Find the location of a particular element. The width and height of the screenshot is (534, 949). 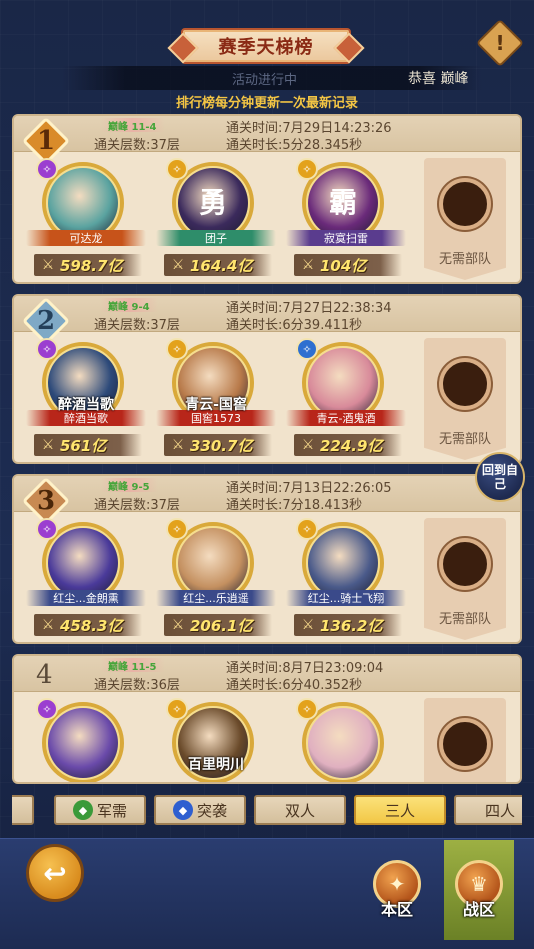

team-slot: ✧ 红尘...乐逍遥 ⚔ 206.1亿 is located at coordinates (216, 577).